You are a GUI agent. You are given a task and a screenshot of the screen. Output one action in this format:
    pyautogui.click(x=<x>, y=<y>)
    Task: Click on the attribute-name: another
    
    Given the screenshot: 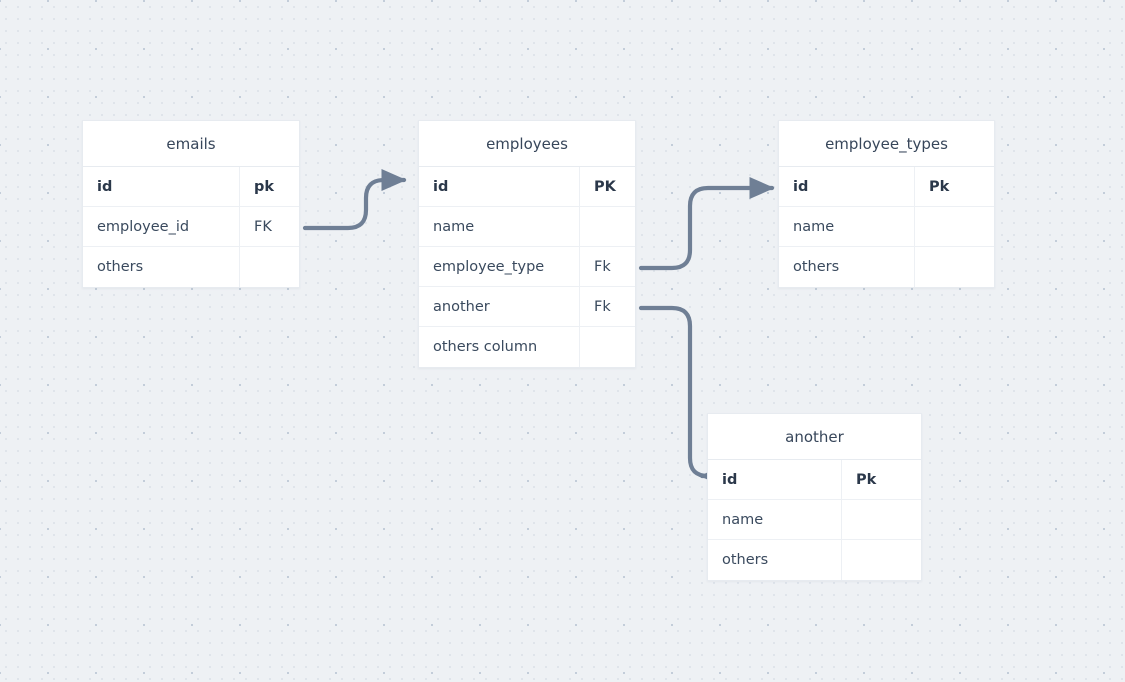 What is the action you would take?
    pyautogui.click(x=499, y=306)
    